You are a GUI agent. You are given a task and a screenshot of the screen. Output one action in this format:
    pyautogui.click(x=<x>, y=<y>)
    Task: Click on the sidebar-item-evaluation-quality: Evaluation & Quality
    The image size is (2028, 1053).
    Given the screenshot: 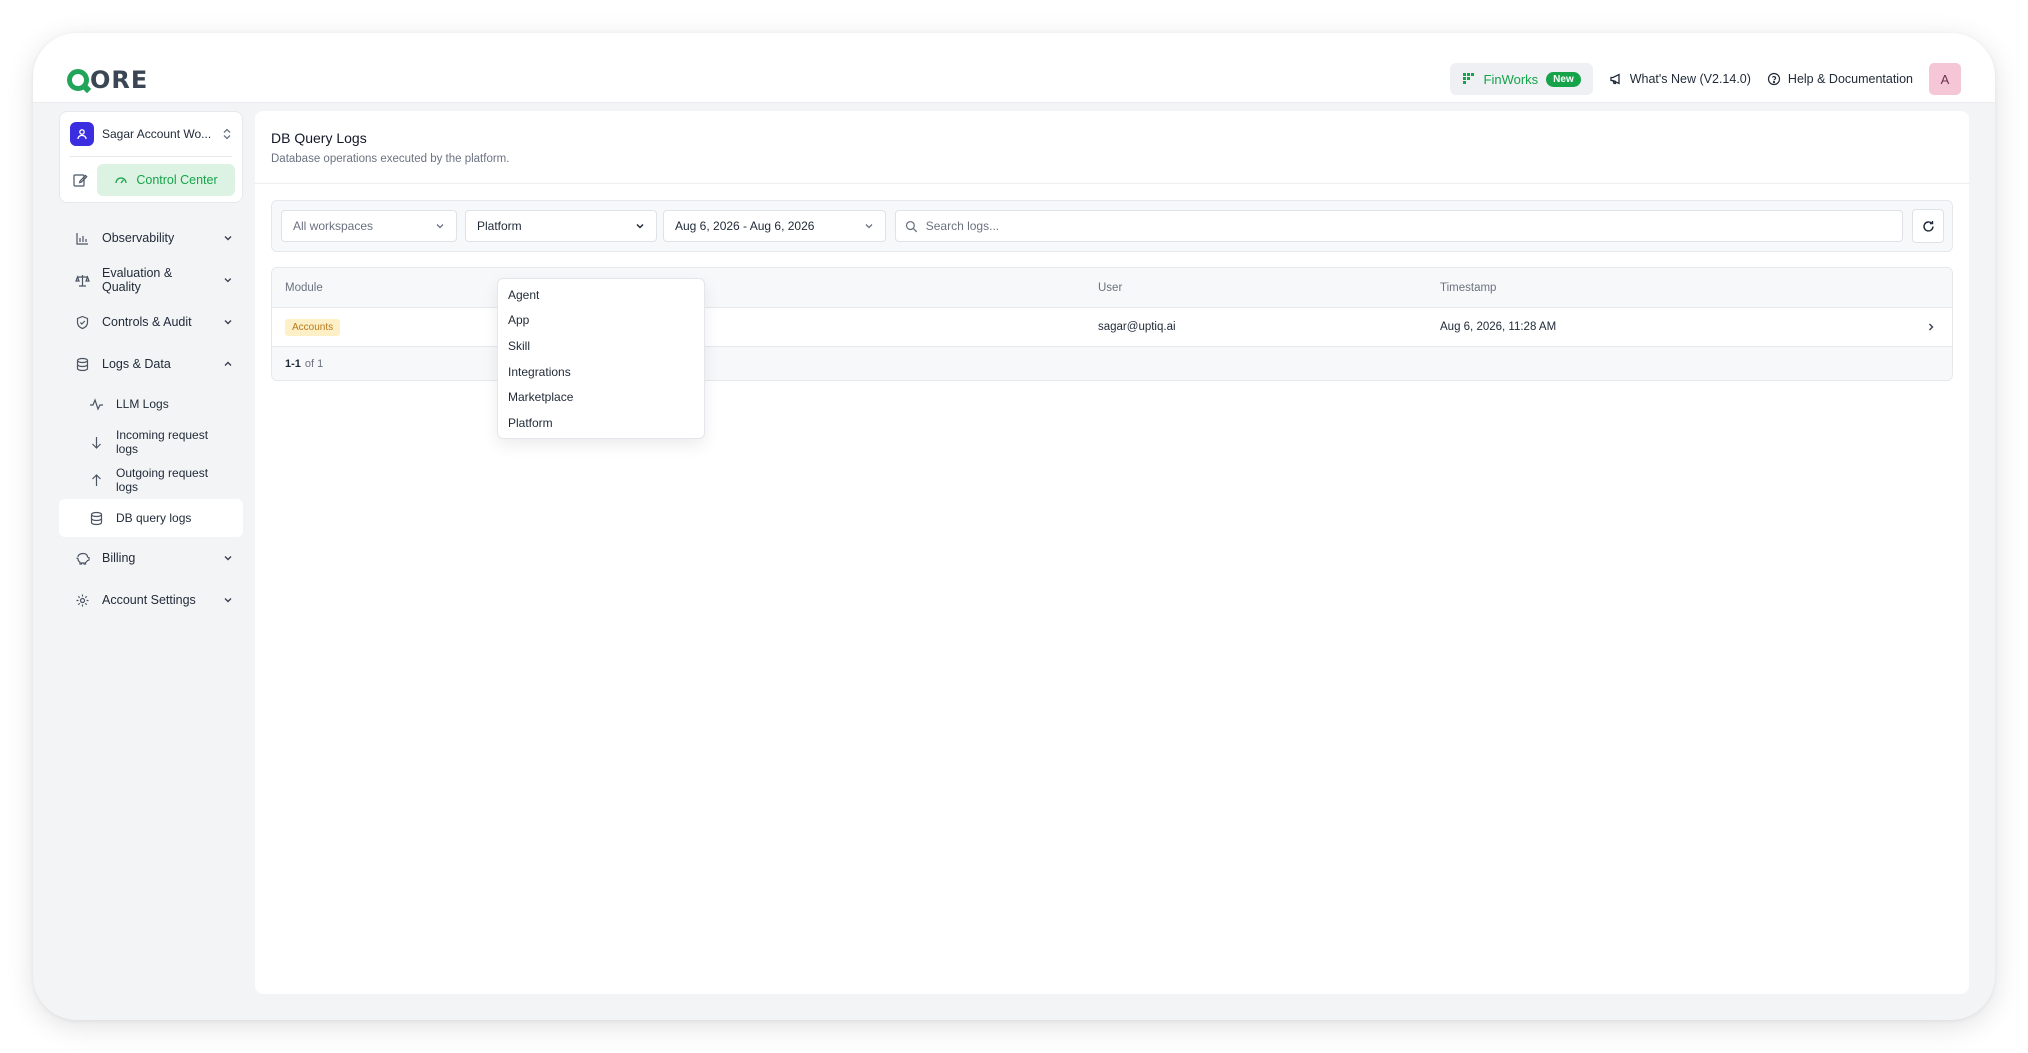 What is the action you would take?
    pyautogui.click(x=151, y=280)
    